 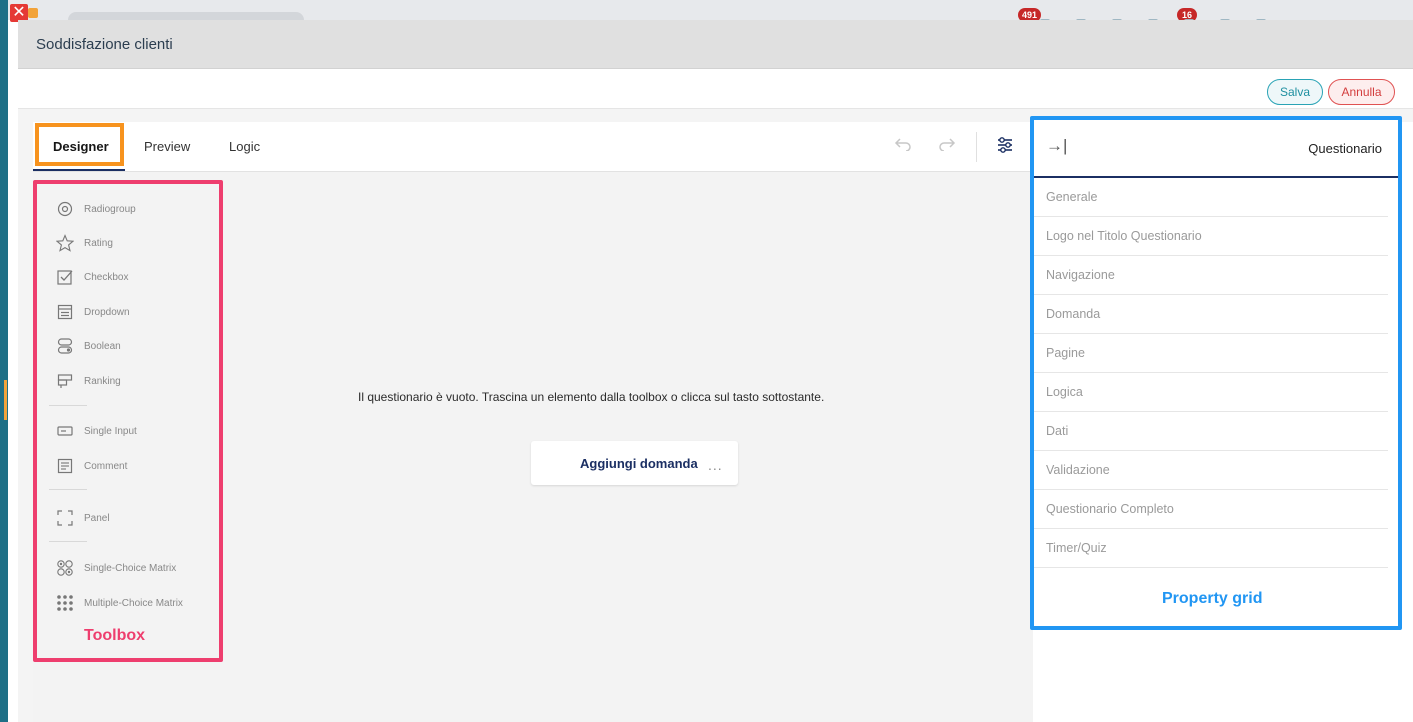 I want to click on toolbox-item-ranking: Ranking, so click(x=88, y=381).